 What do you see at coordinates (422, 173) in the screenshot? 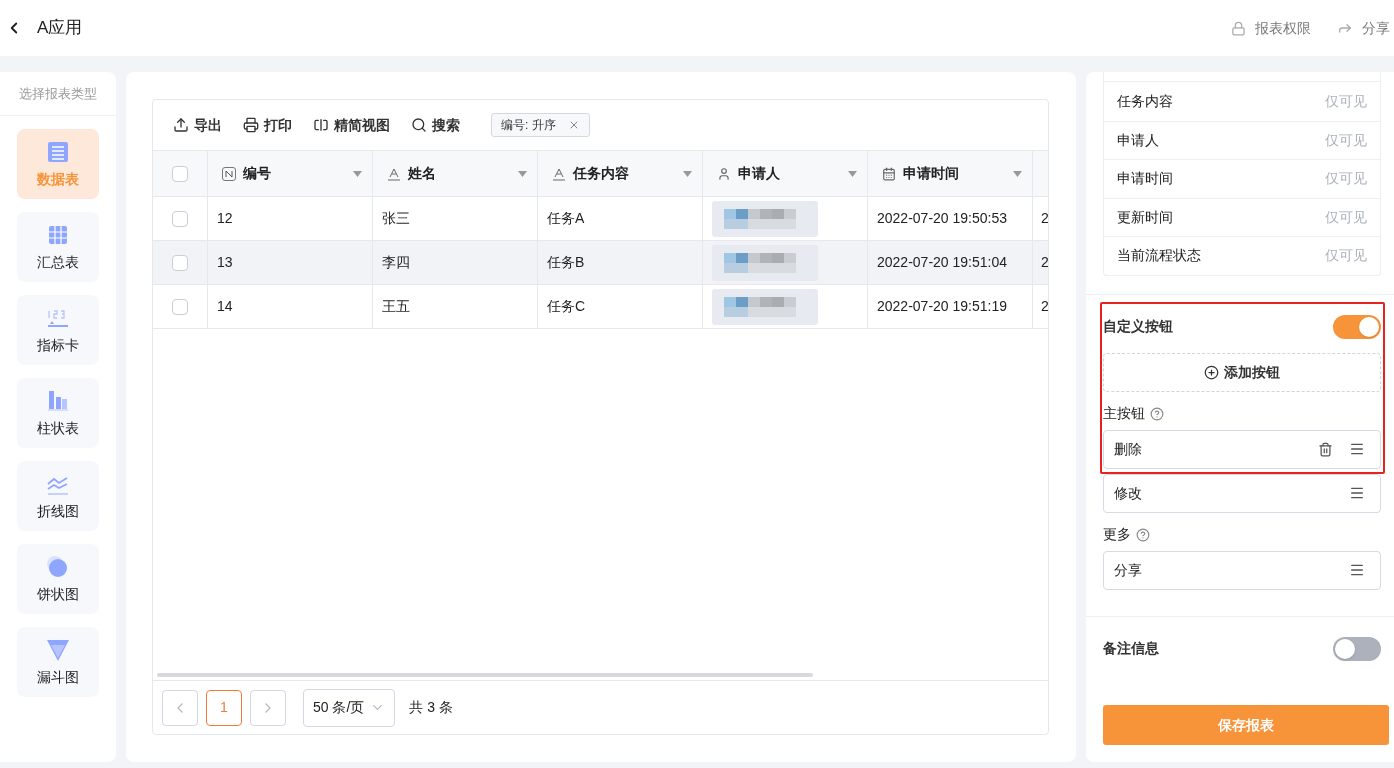
I see `column-title: 姓名` at bounding box center [422, 173].